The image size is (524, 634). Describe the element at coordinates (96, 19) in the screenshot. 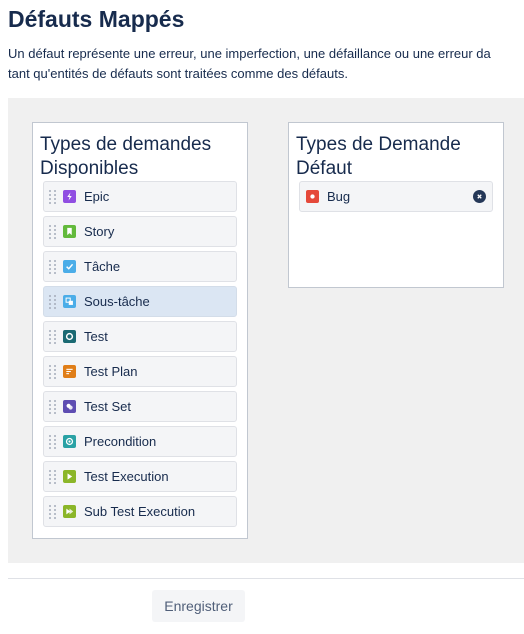

I see `page-title: Défauts Mappés` at that location.